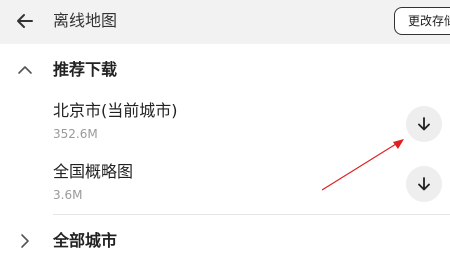 Image resolution: width=450 pixels, height=259 pixels. Describe the element at coordinates (422, 21) in the screenshot. I see `change-storage-button: 更改存储` at that location.